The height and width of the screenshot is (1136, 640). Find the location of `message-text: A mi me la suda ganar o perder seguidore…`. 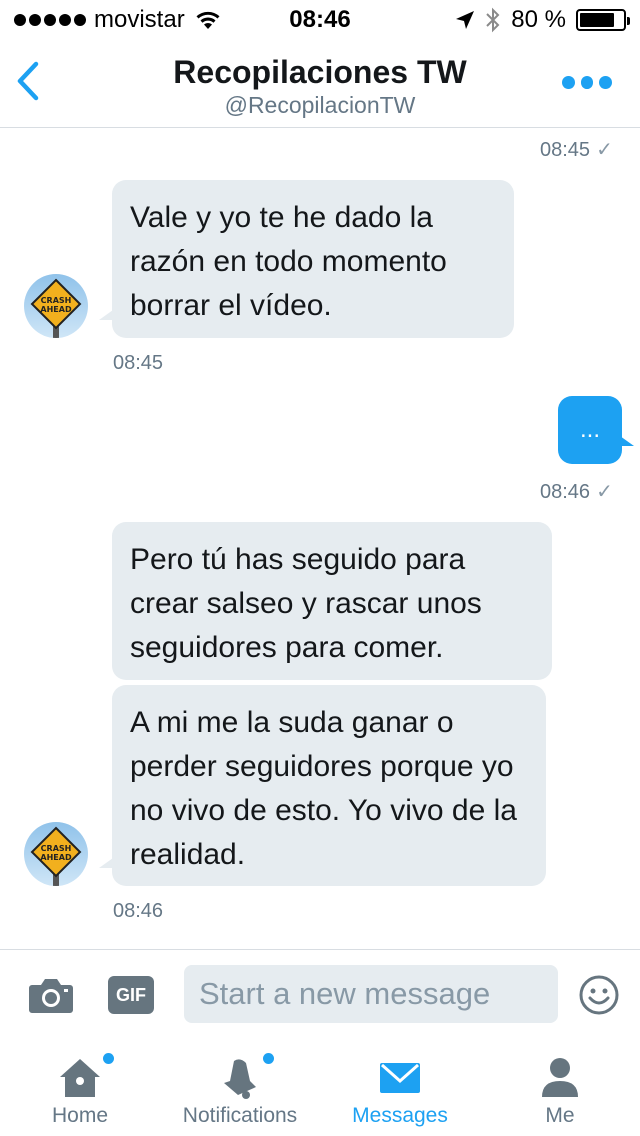

message-text: A mi me la suda ganar o perder seguidore… is located at coordinates (323, 788).